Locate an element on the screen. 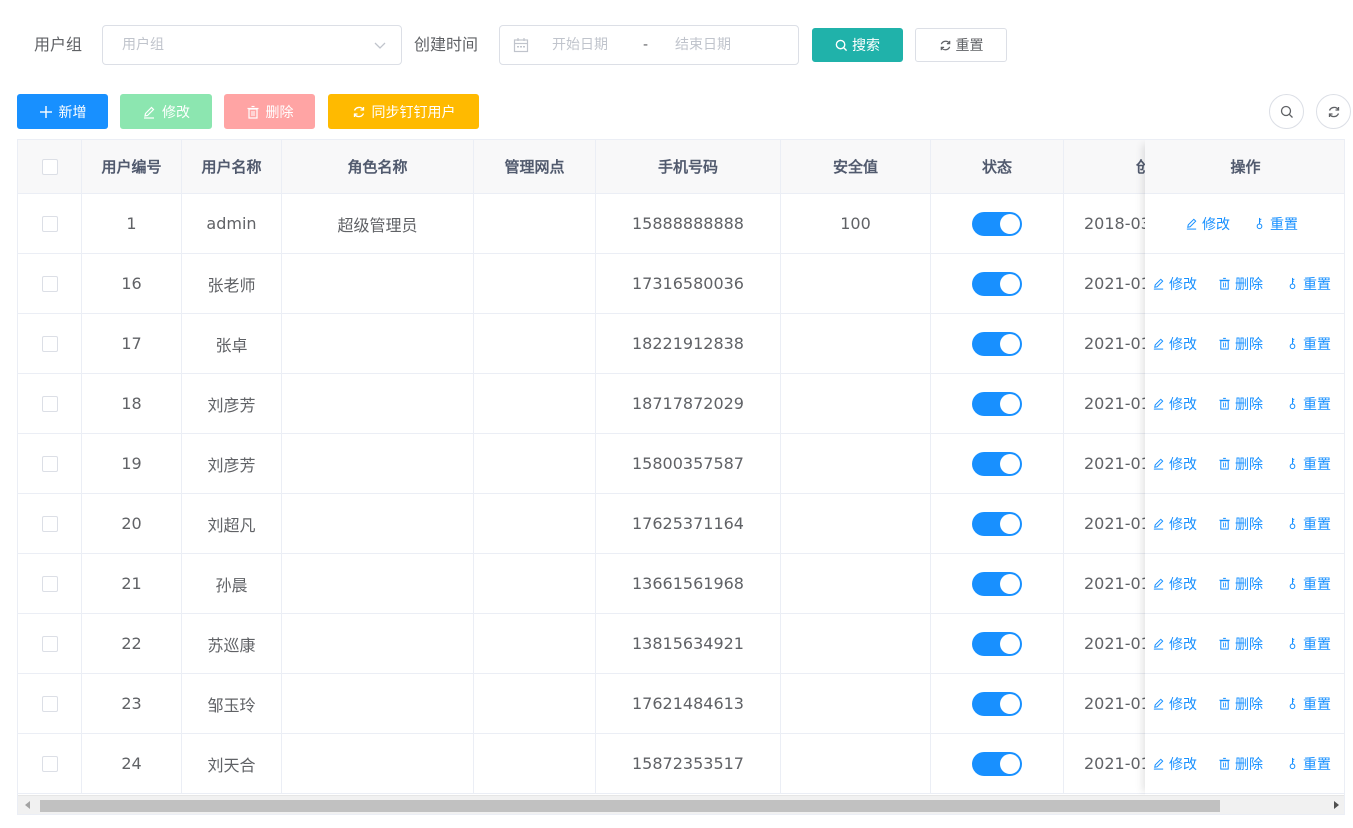 The width and height of the screenshot is (1353, 828). user-group-placeholder: 用户组 is located at coordinates (143, 45).